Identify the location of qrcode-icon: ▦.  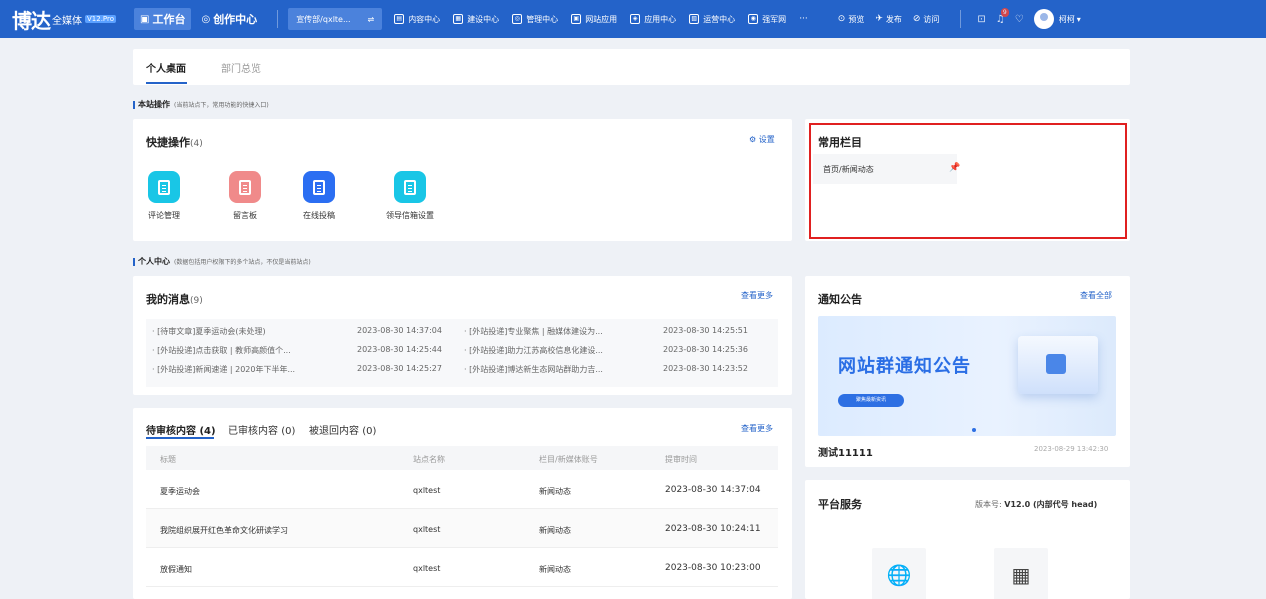
(1021, 575).